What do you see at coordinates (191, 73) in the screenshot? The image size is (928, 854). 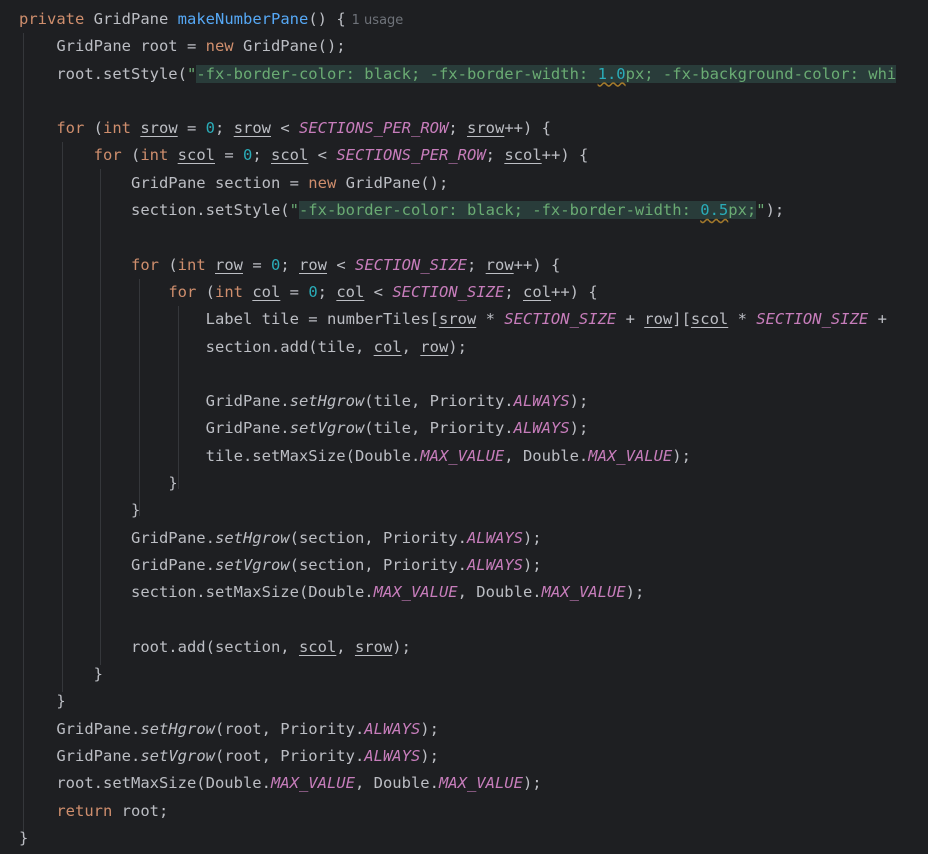 I see `code-token: "` at bounding box center [191, 73].